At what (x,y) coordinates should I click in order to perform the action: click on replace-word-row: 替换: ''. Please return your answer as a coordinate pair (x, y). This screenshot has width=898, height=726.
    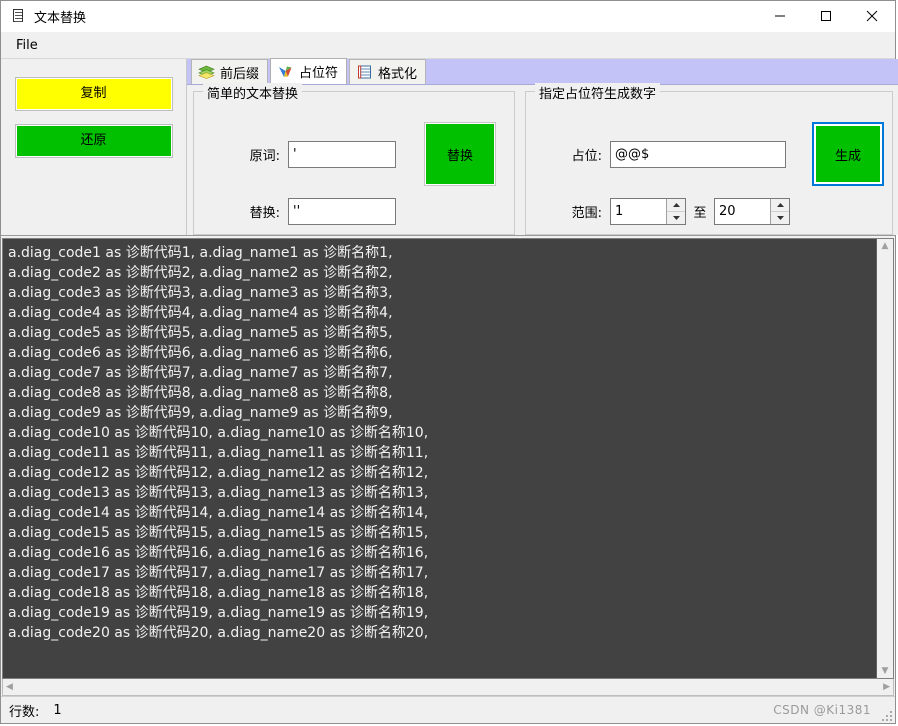
    Looking at the image, I should click on (354, 211).